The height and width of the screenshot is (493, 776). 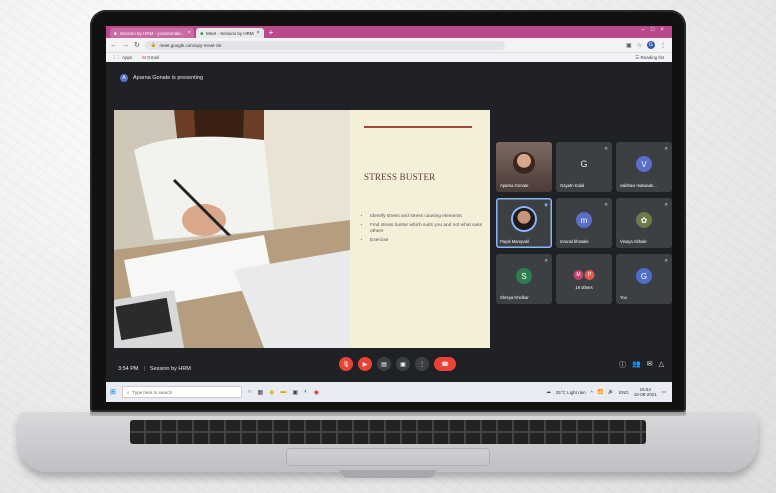 I want to click on kebab-menu-icon: ⋮, so click(x=663, y=45).